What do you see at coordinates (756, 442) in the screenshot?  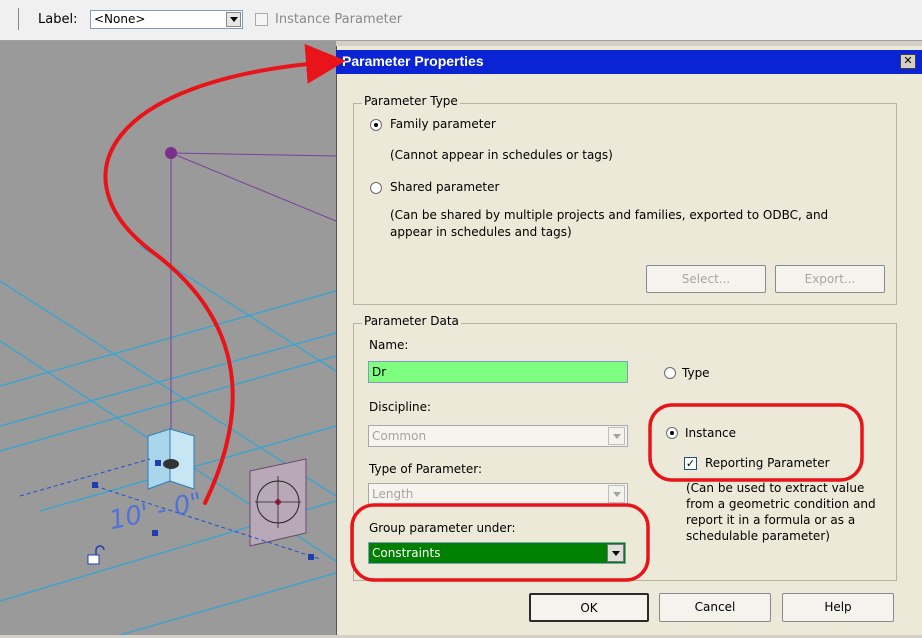 I see `annotation-instance-highlight` at bounding box center [756, 442].